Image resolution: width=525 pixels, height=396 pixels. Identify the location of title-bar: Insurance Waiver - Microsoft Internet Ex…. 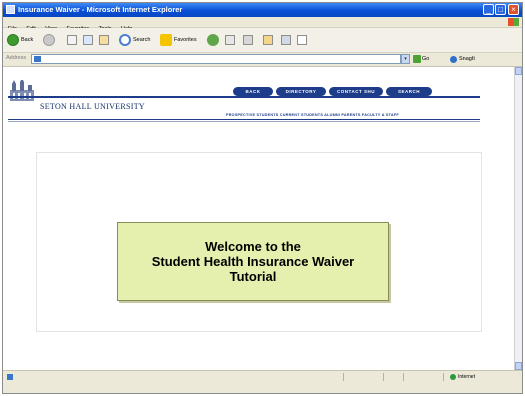
(262, 10).